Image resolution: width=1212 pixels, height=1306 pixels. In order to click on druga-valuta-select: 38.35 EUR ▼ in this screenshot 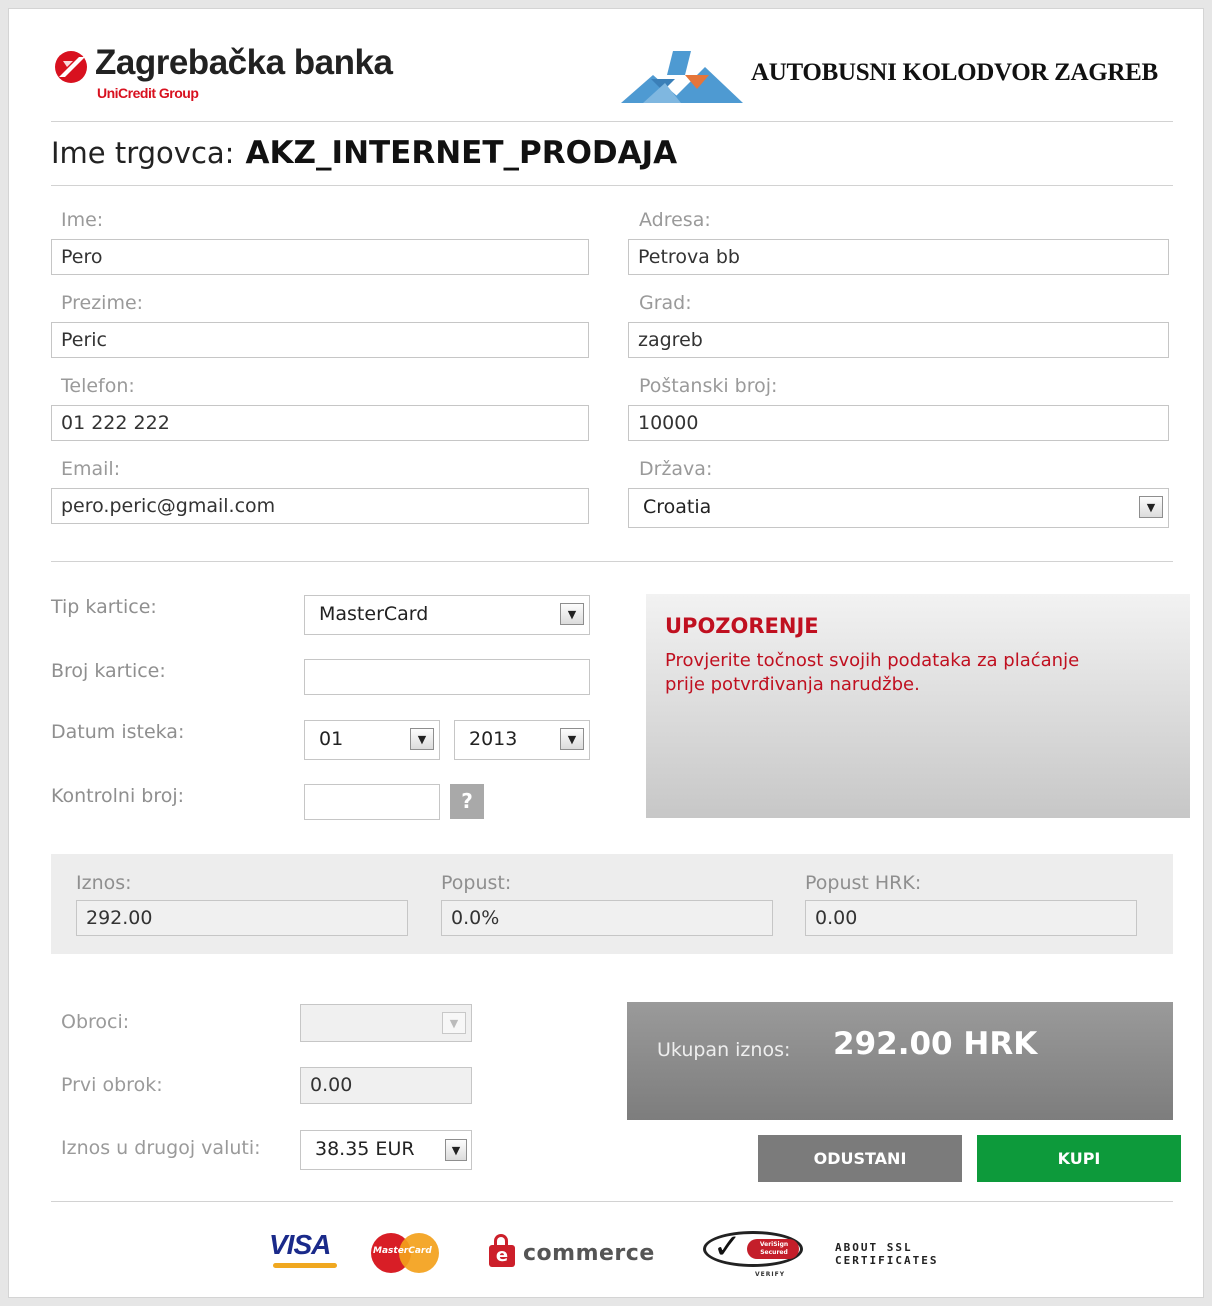, I will do `click(386, 1150)`.